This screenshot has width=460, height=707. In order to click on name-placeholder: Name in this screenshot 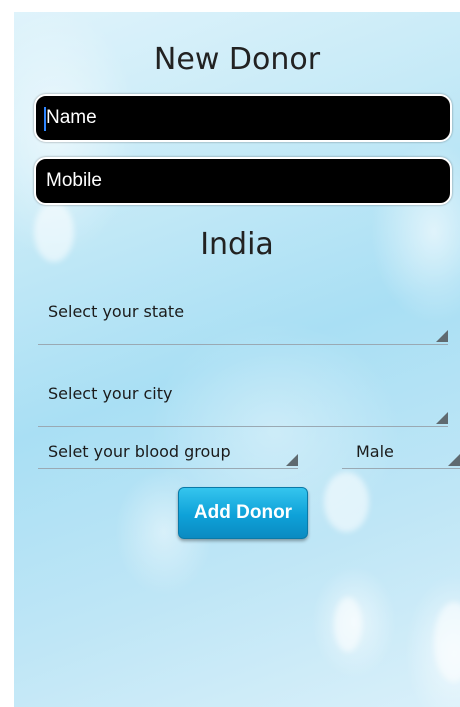, I will do `click(71, 117)`.